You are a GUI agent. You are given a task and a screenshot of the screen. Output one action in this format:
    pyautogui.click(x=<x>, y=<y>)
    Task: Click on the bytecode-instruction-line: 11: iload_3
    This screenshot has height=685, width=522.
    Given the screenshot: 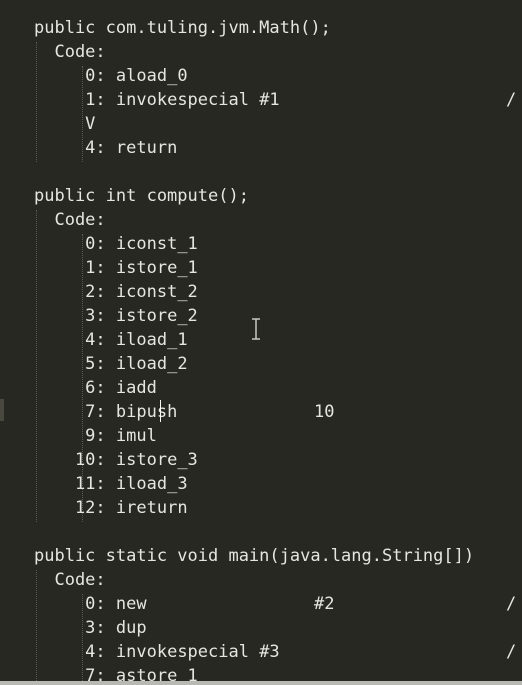 What is the action you would take?
    pyautogui.click(x=111, y=484)
    